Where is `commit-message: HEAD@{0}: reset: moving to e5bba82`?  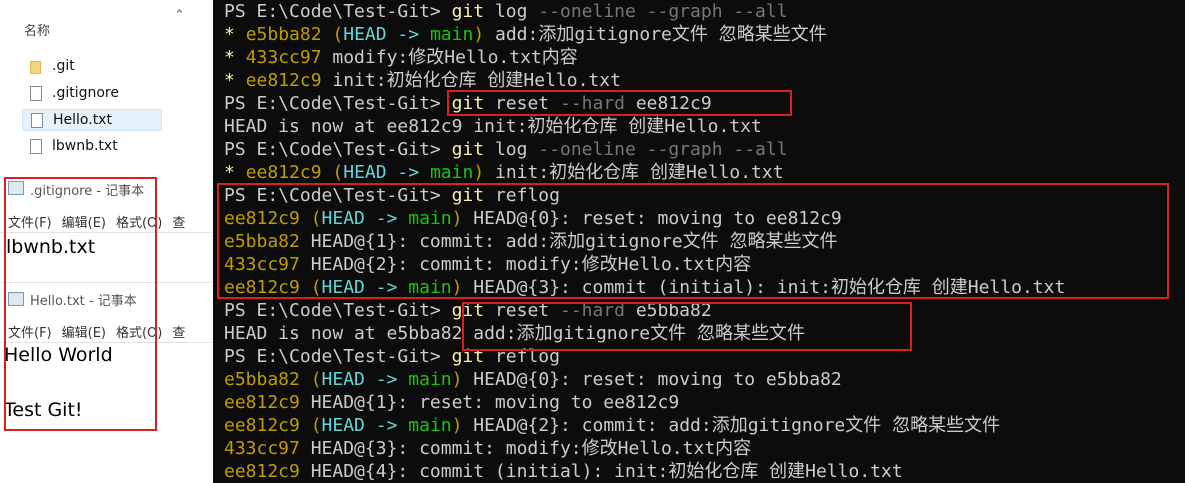
commit-message: HEAD@{0}: reset: moving to e5bba82 is located at coordinates (652, 379).